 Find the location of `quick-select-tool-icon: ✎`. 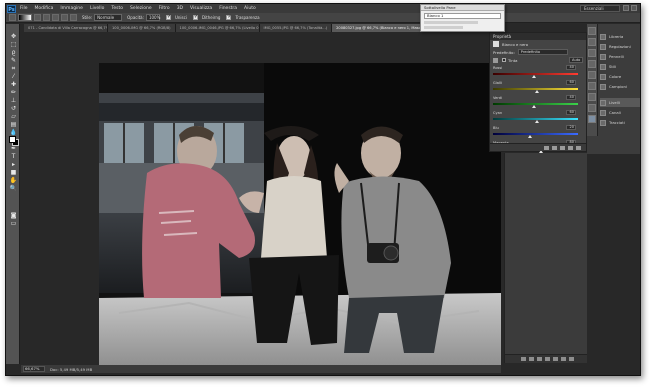

quick-select-tool-icon: ✎ is located at coordinates (13, 60).